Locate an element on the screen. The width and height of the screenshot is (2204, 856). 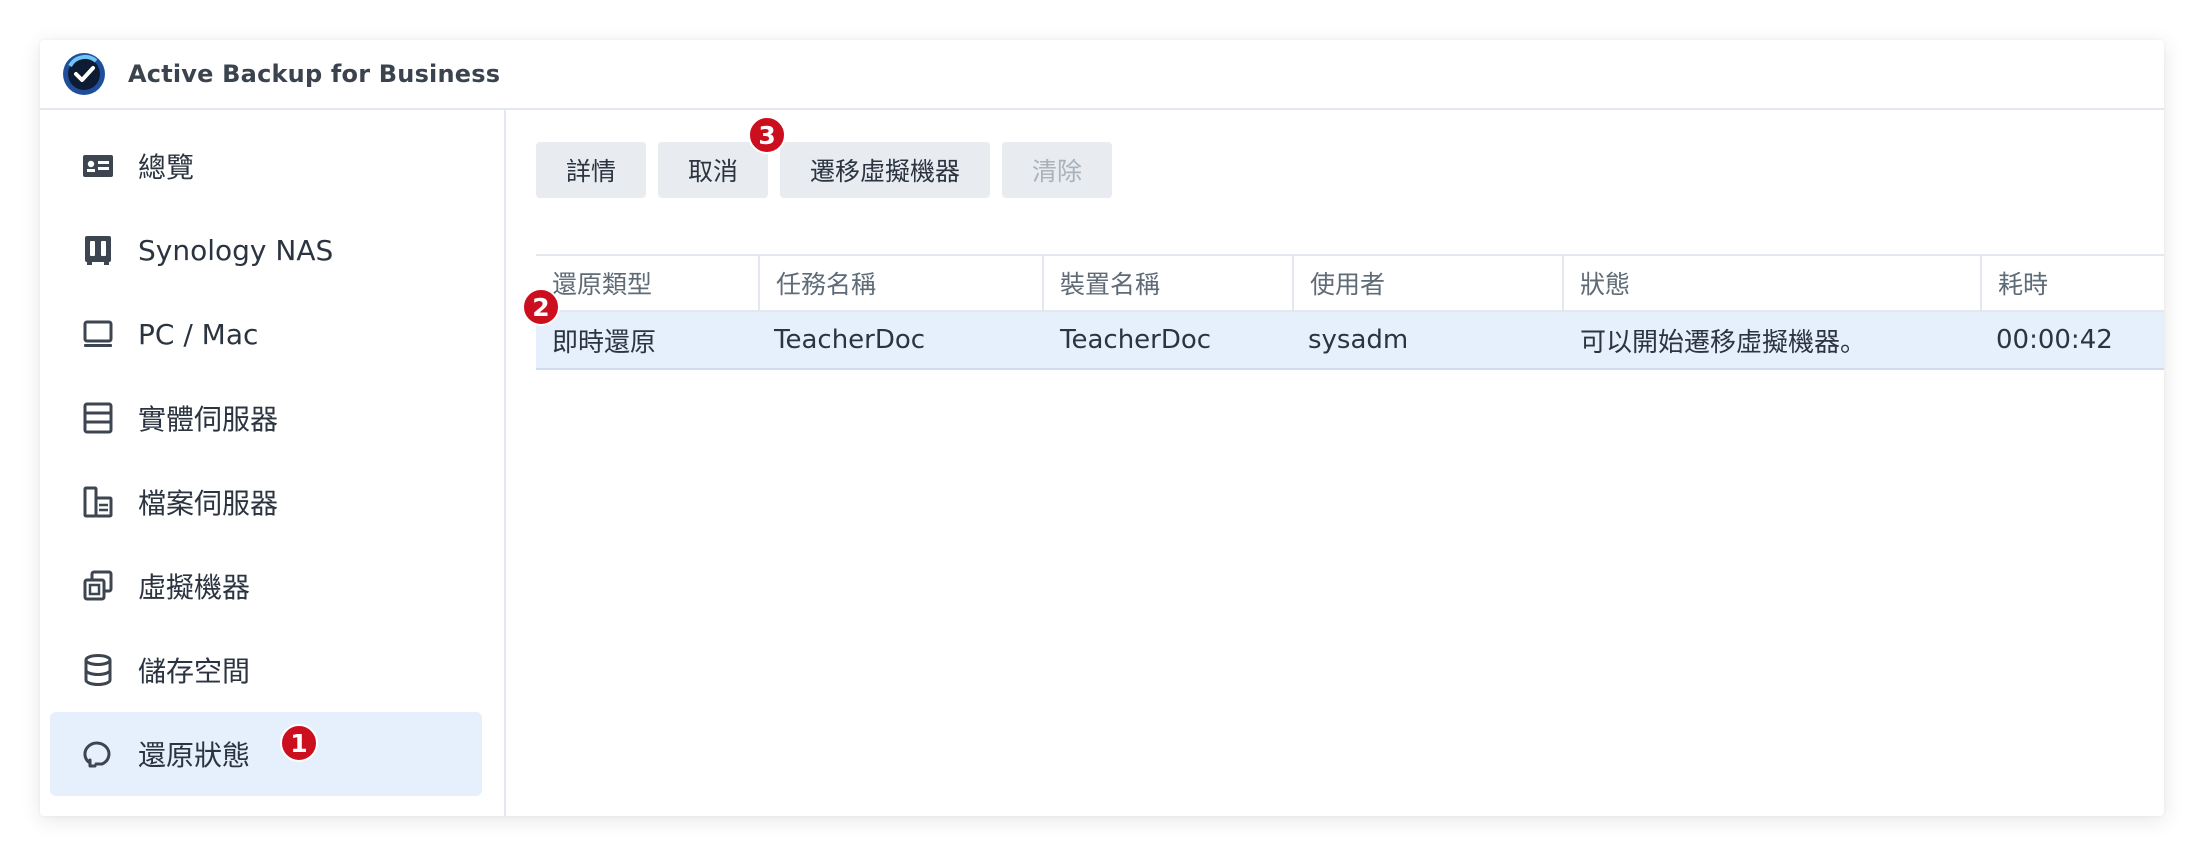
sidebar-item-file-server: 檔案伺服器 is located at coordinates (266, 502).